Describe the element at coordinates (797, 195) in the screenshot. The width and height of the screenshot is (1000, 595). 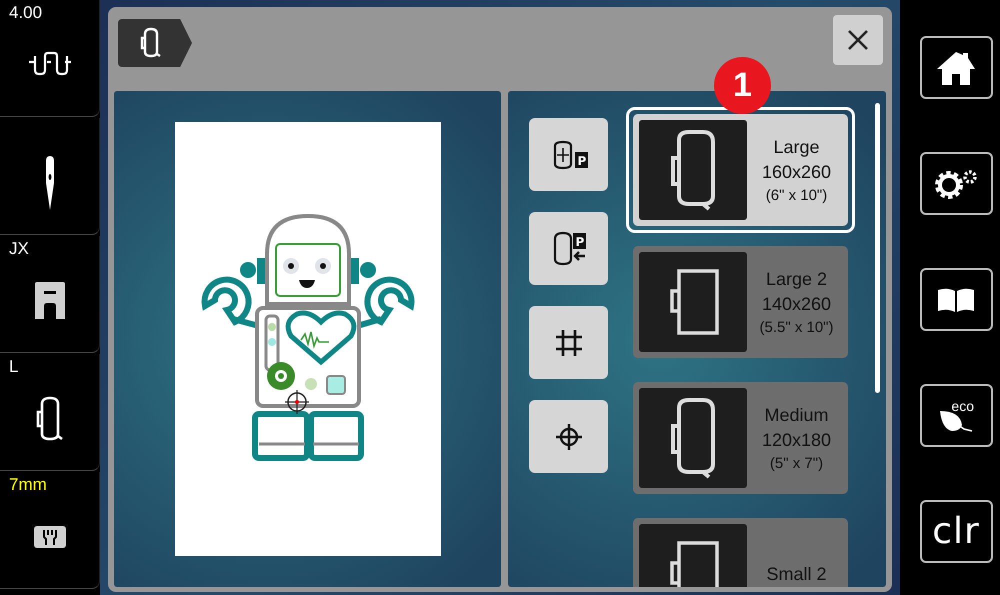
I see `hoop-size-inches: (6" x 10")` at that location.